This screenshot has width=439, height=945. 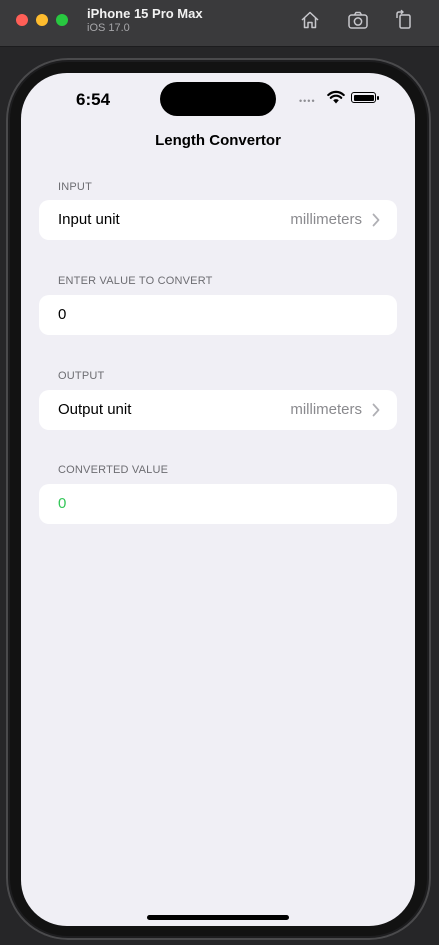 What do you see at coordinates (219, 23) in the screenshot?
I see `simulator-titlebar: iPhone 15 Pro Max iOS 17.0` at bounding box center [219, 23].